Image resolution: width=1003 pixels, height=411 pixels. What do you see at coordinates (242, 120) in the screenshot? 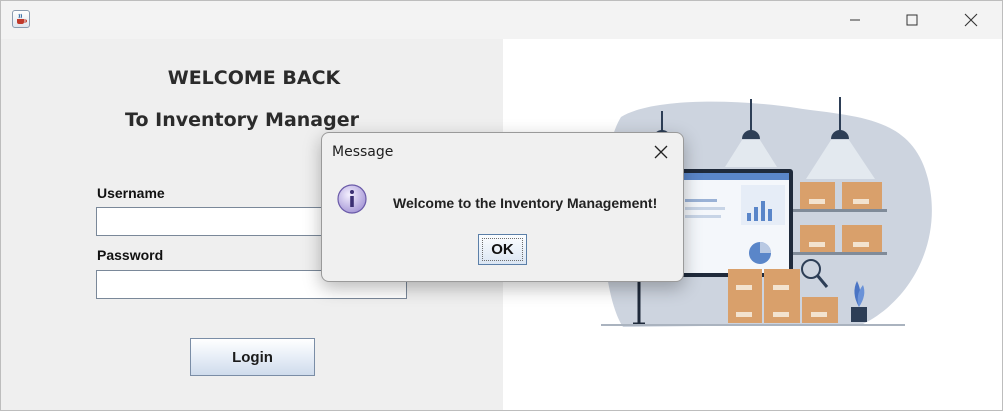
I see `app-subtitle: To Inventory Manager` at bounding box center [242, 120].